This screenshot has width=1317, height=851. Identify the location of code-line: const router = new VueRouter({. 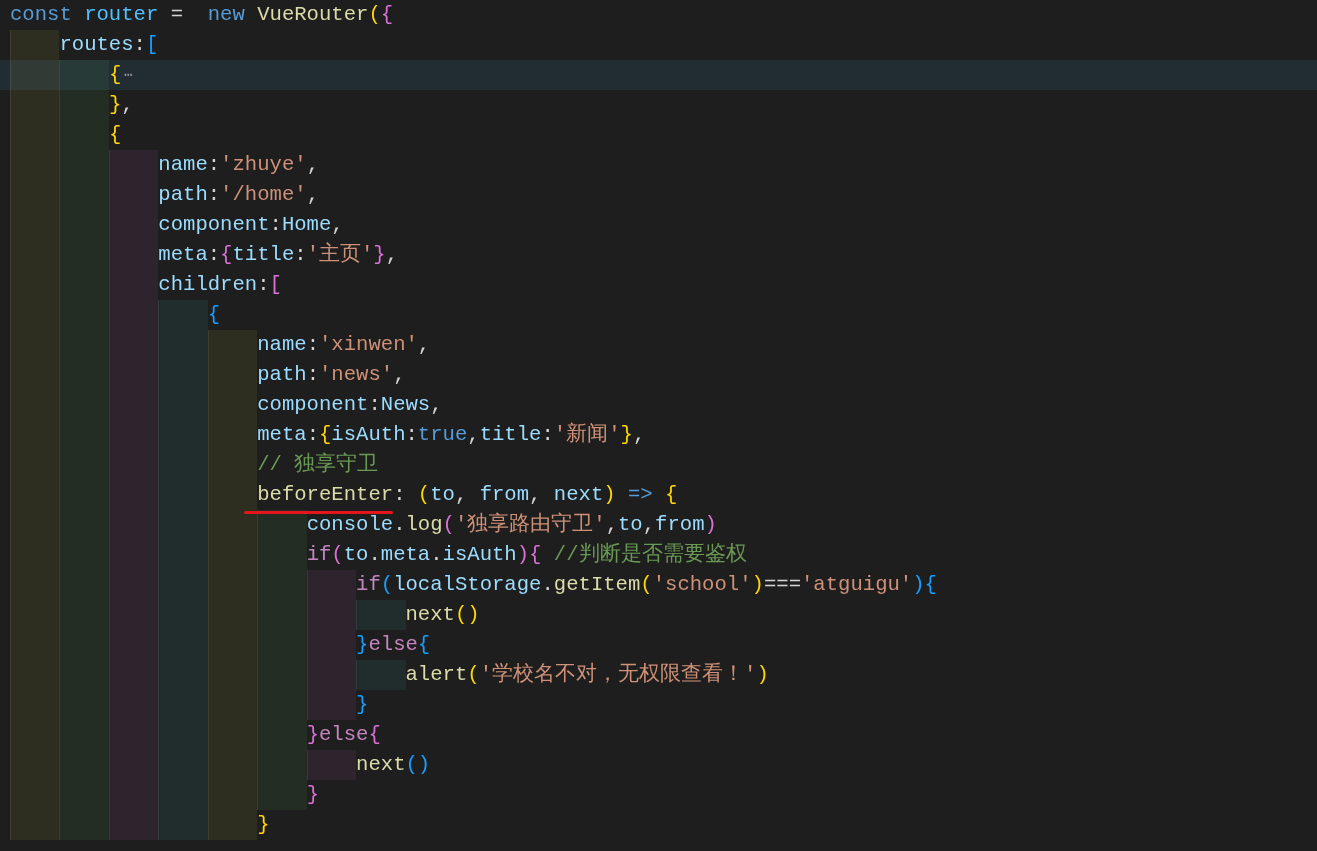
(202, 15).